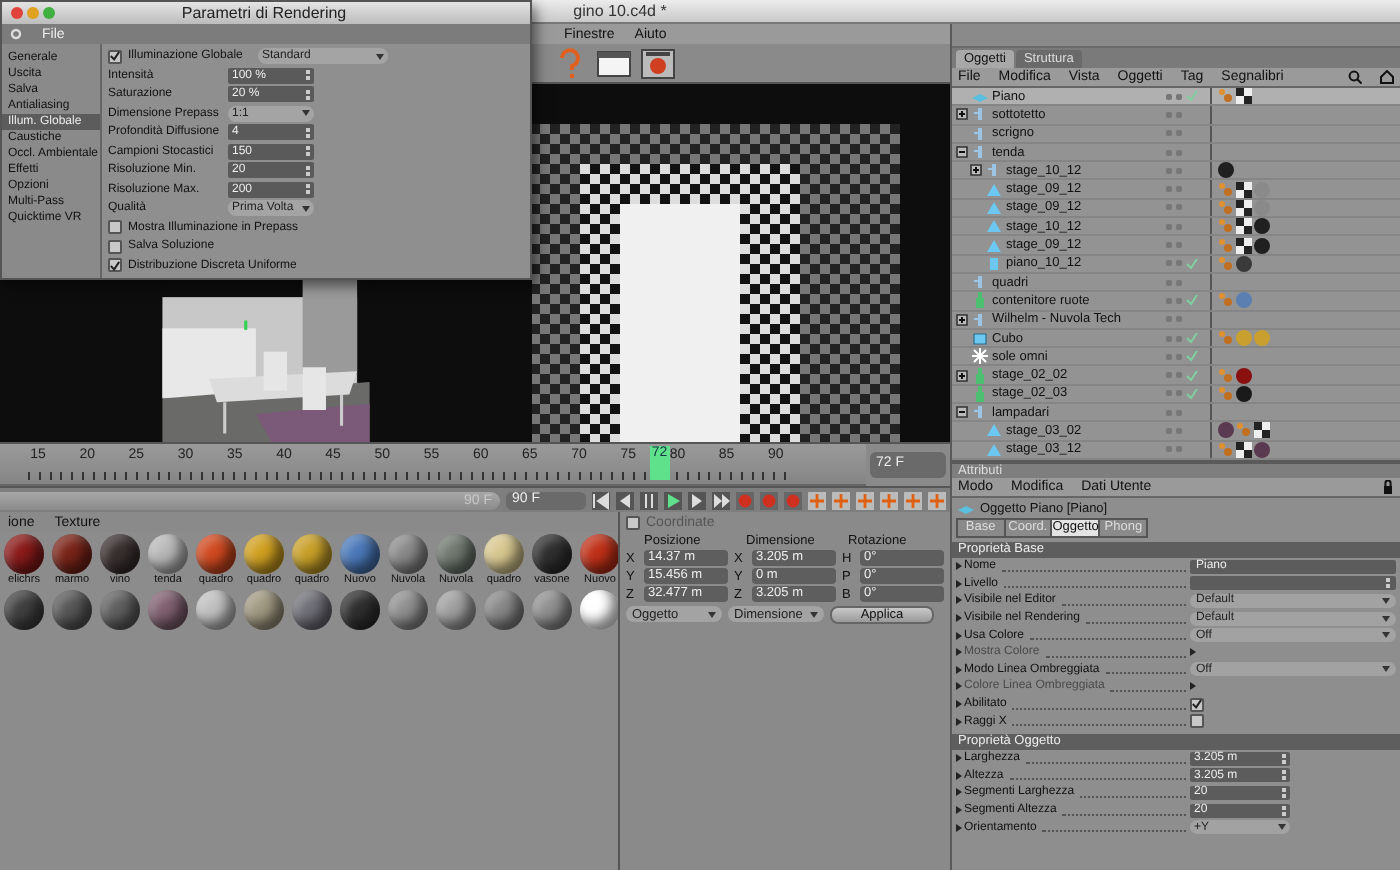  What do you see at coordinates (1387, 77) in the screenshot?
I see `home-icon` at bounding box center [1387, 77].